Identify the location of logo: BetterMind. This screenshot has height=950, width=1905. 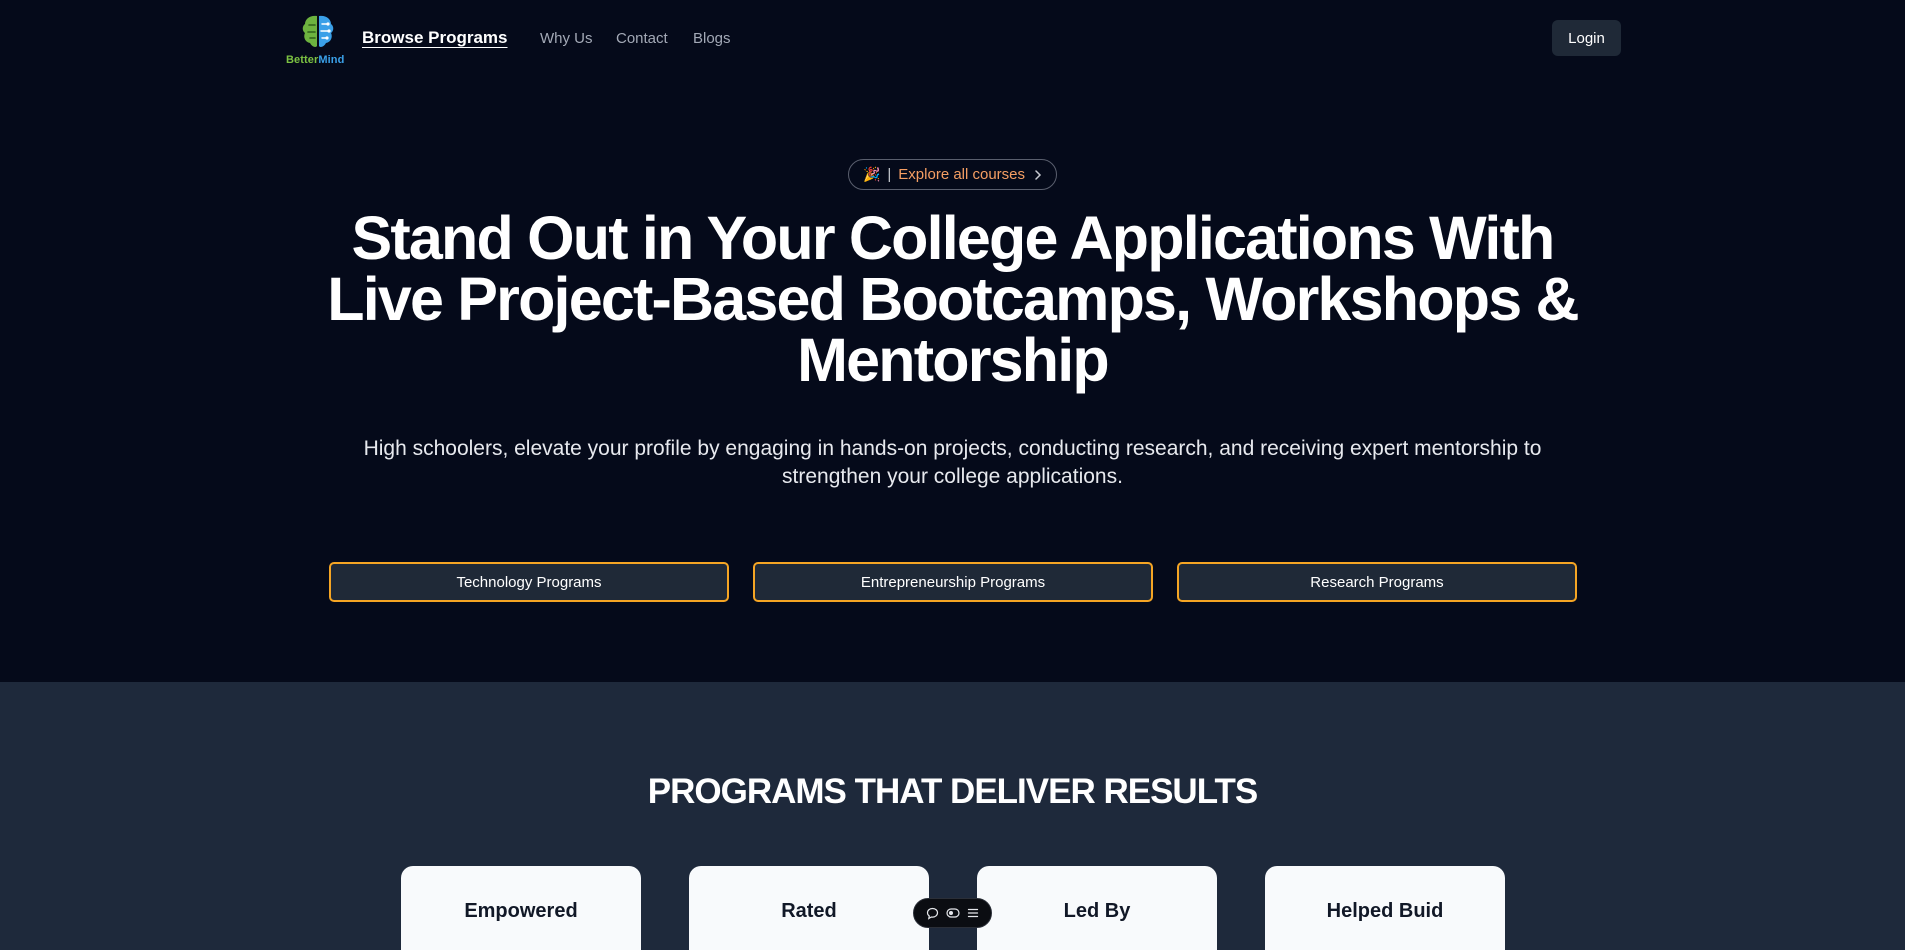
(321, 41).